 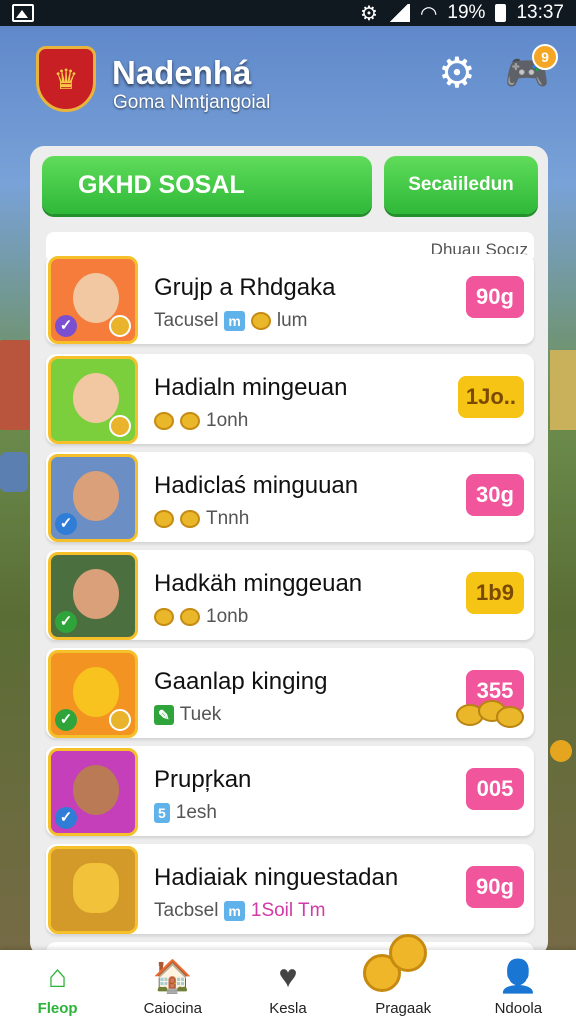 I want to click on nav-label: Kesla, so click(x=288, y=1008).